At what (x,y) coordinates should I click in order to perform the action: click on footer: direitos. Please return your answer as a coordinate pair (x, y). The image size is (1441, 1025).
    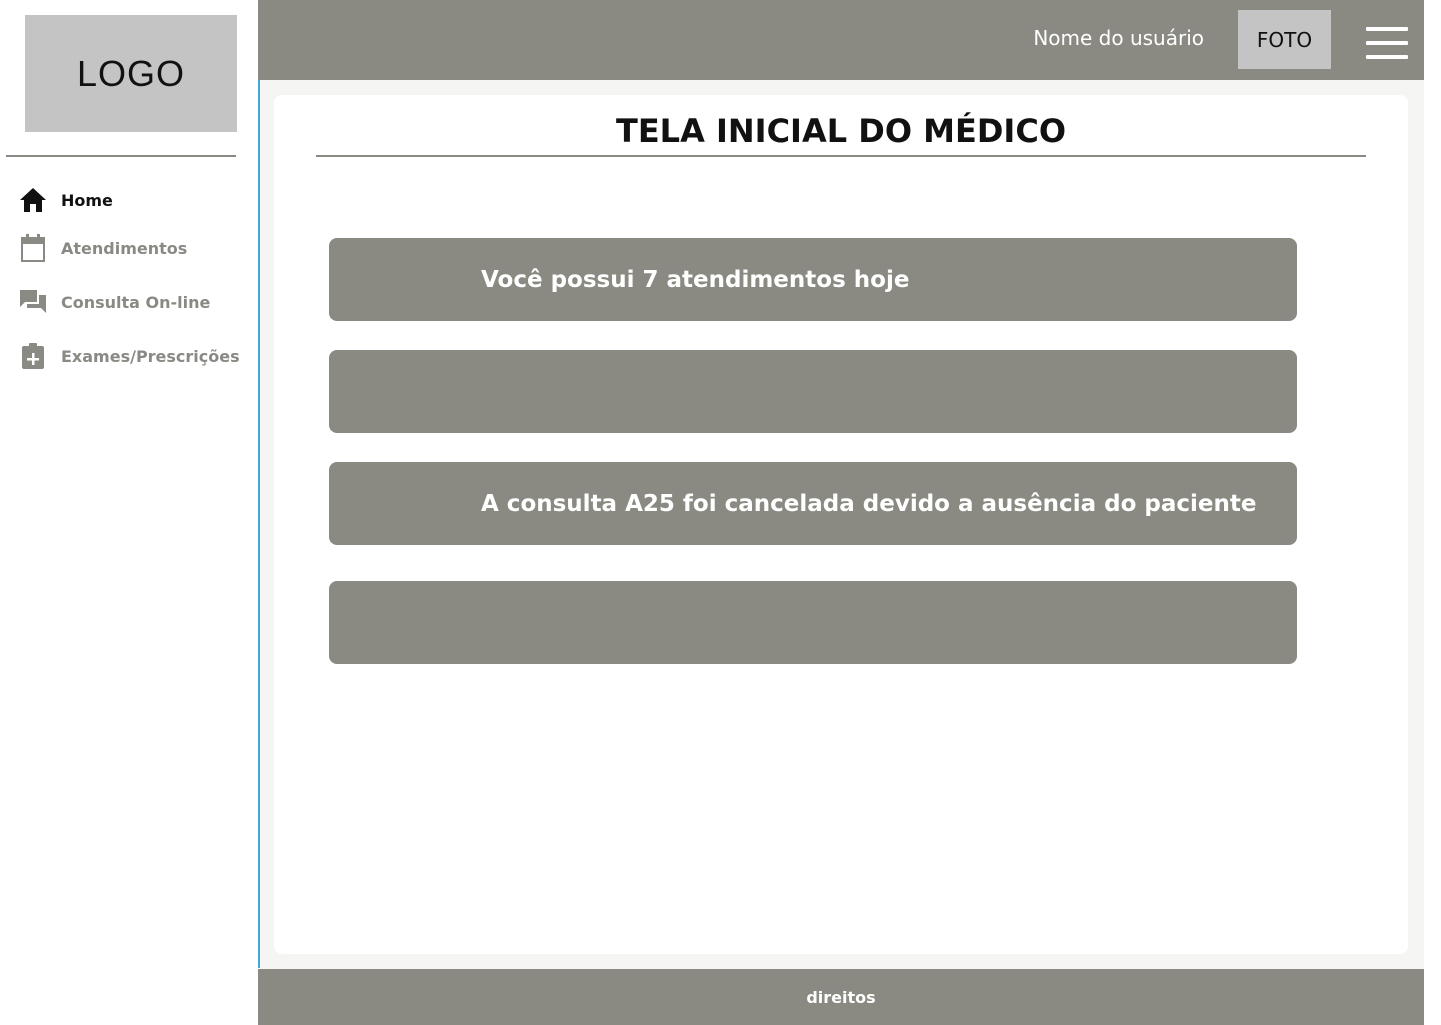
    Looking at the image, I should click on (841, 997).